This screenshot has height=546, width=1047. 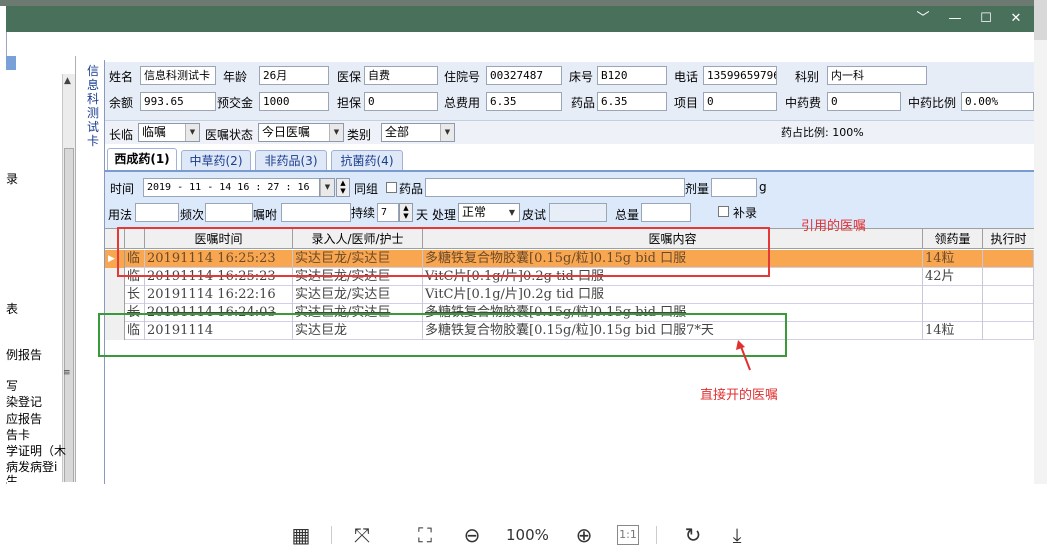 What do you see at coordinates (418, 132) in the screenshot?
I see `category-select: 全部 ▼` at bounding box center [418, 132].